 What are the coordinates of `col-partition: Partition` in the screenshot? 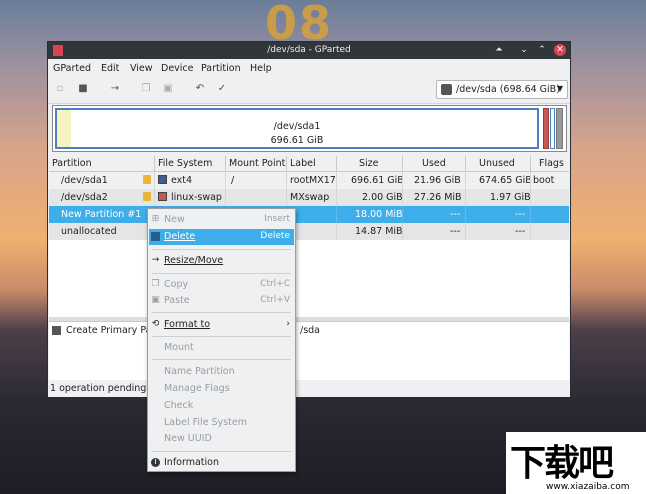 It's located at (72, 163).